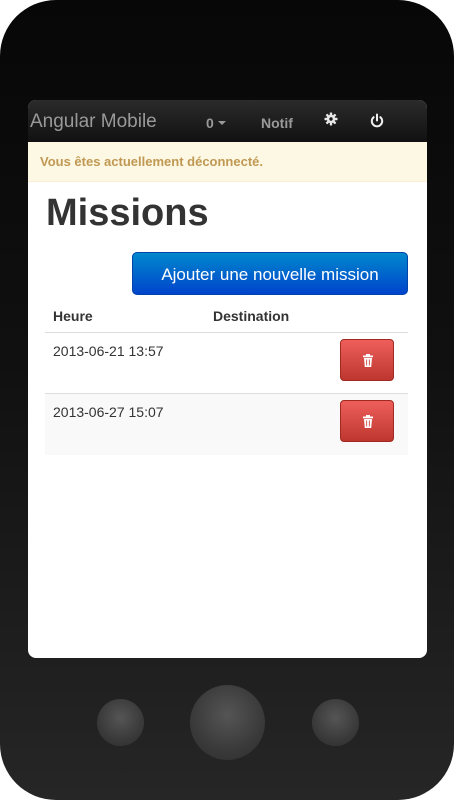 The image size is (454, 800). What do you see at coordinates (73, 316) in the screenshot?
I see `header-heure: Heure` at bounding box center [73, 316].